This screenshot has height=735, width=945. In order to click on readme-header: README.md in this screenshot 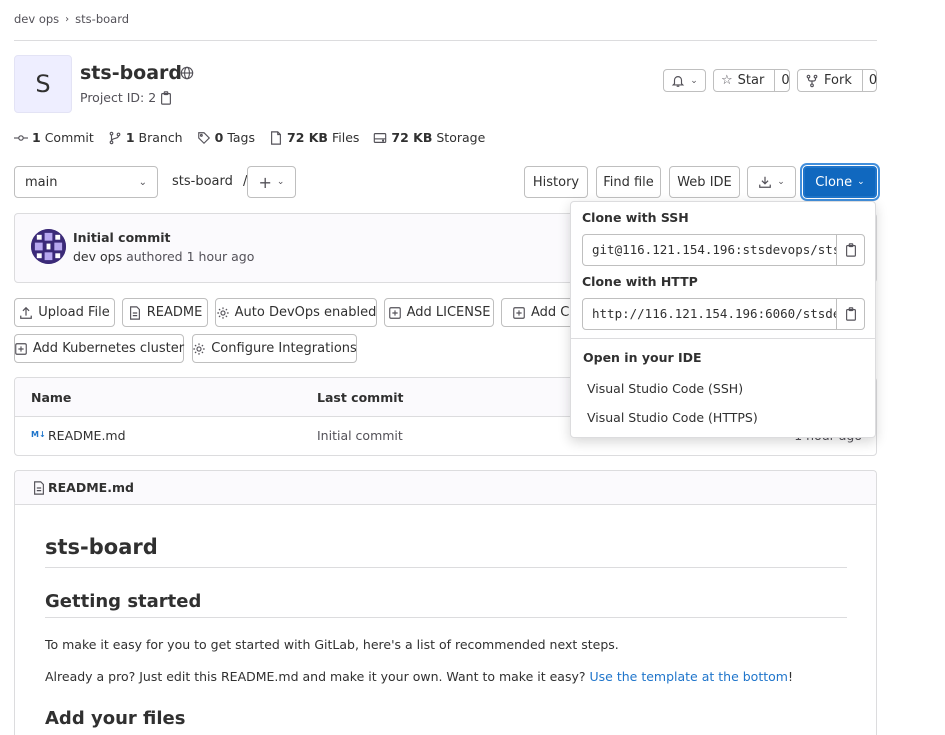, I will do `click(445, 488)`.